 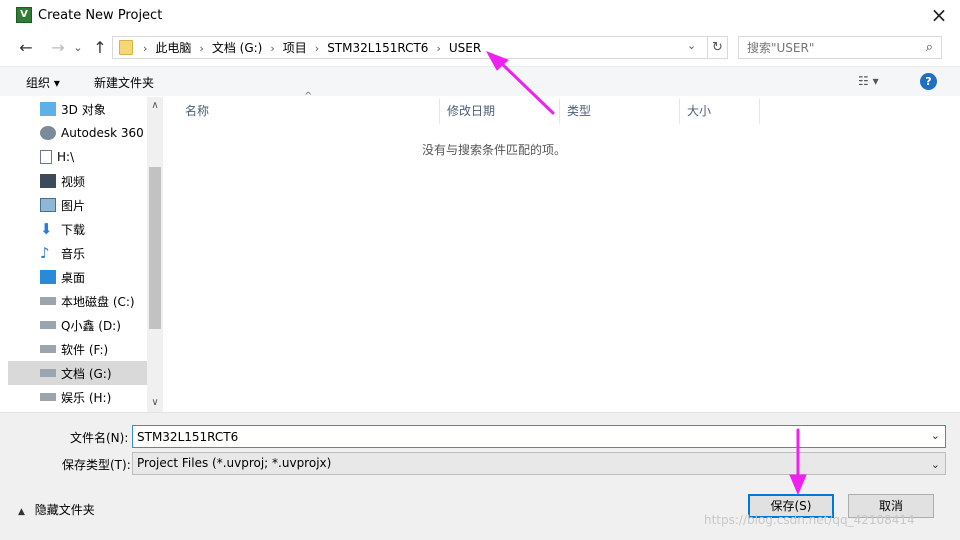 What do you see at coordinates (523, 436) in the screenshot?
I see `file-name-input` at bounding box center [523, 436].